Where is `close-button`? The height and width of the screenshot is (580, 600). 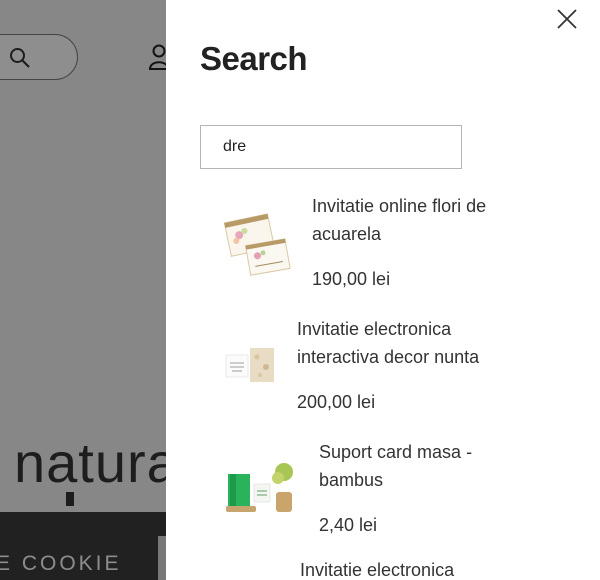 close-button is located at coordinates (567, 19).